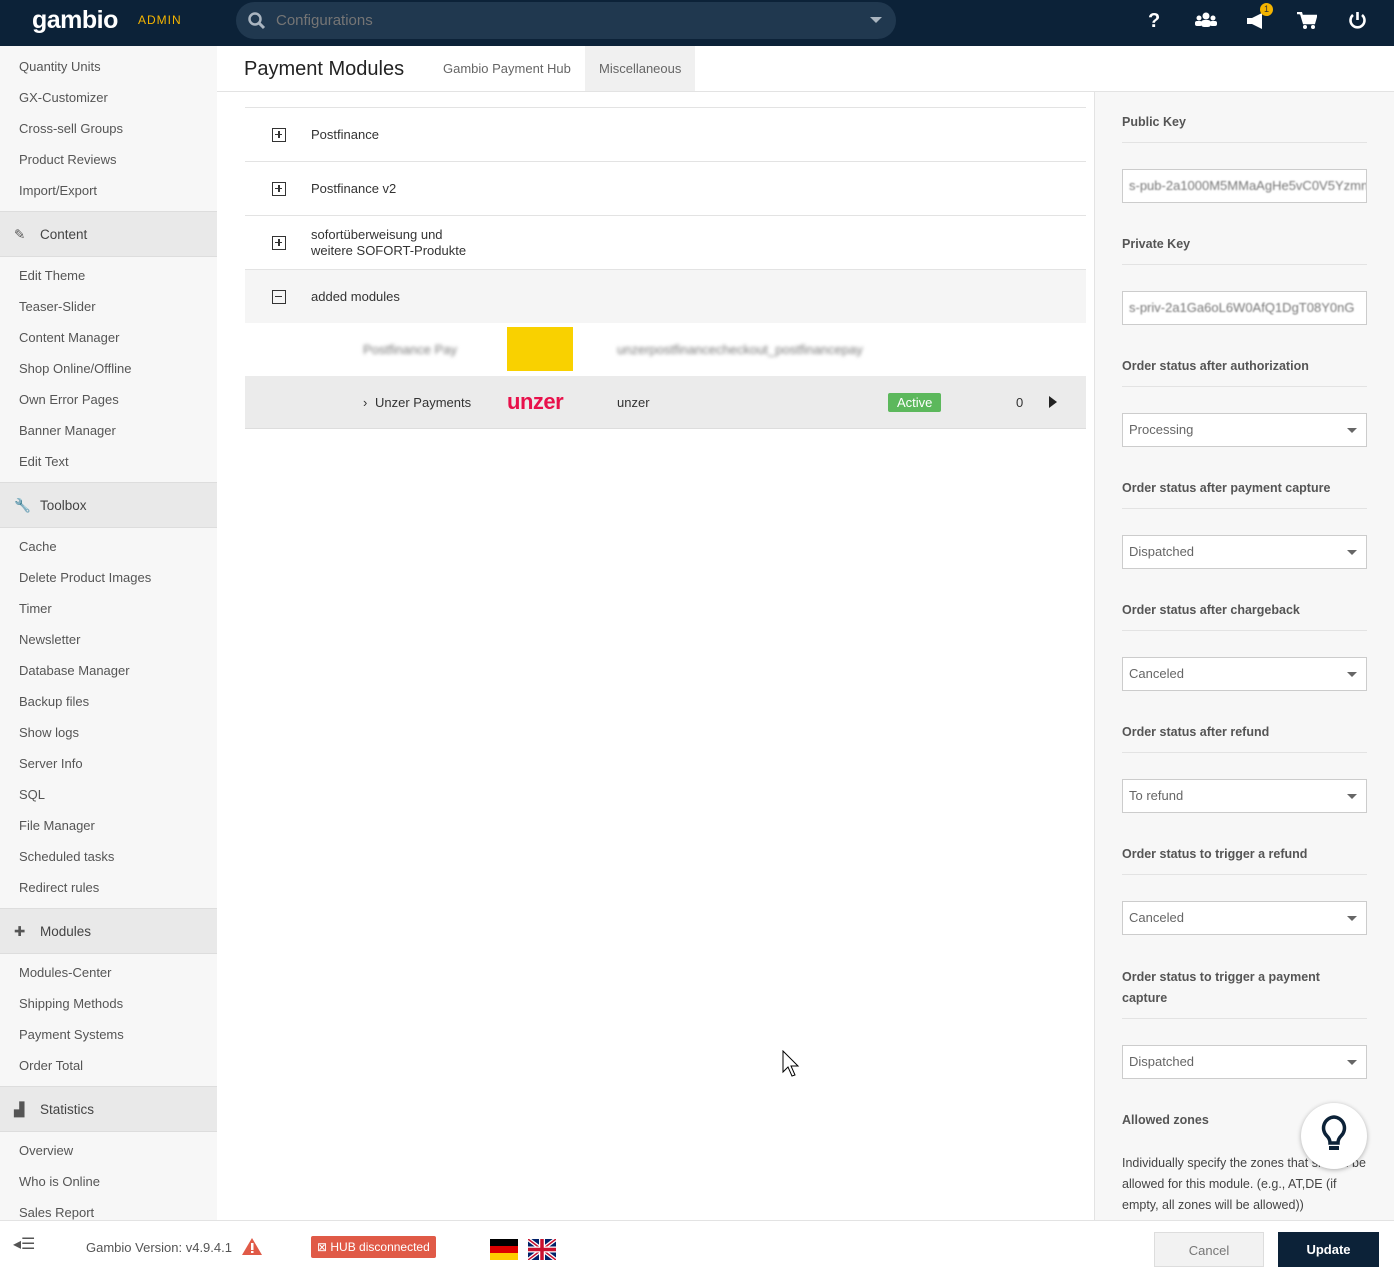 The width and height of the screenshot is (1394, 1271). I want to click on help-bulb-button, so click(1334, 1136).